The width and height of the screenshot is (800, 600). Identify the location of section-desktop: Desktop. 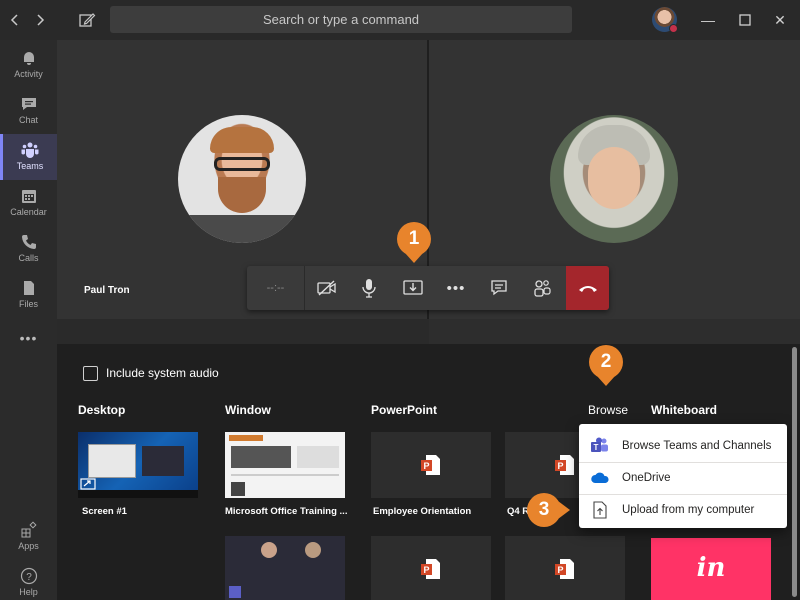
(102, 410).